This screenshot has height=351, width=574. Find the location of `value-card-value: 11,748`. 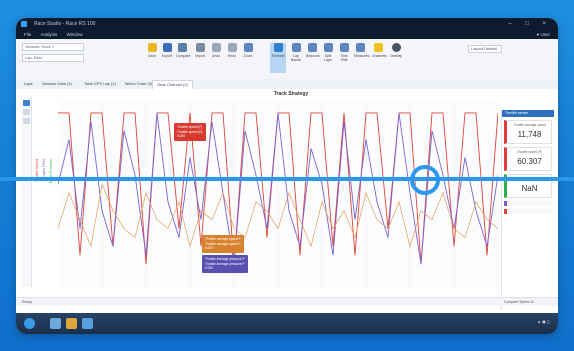

value-card-value: 11,748 is located at coordinates (529, 134).